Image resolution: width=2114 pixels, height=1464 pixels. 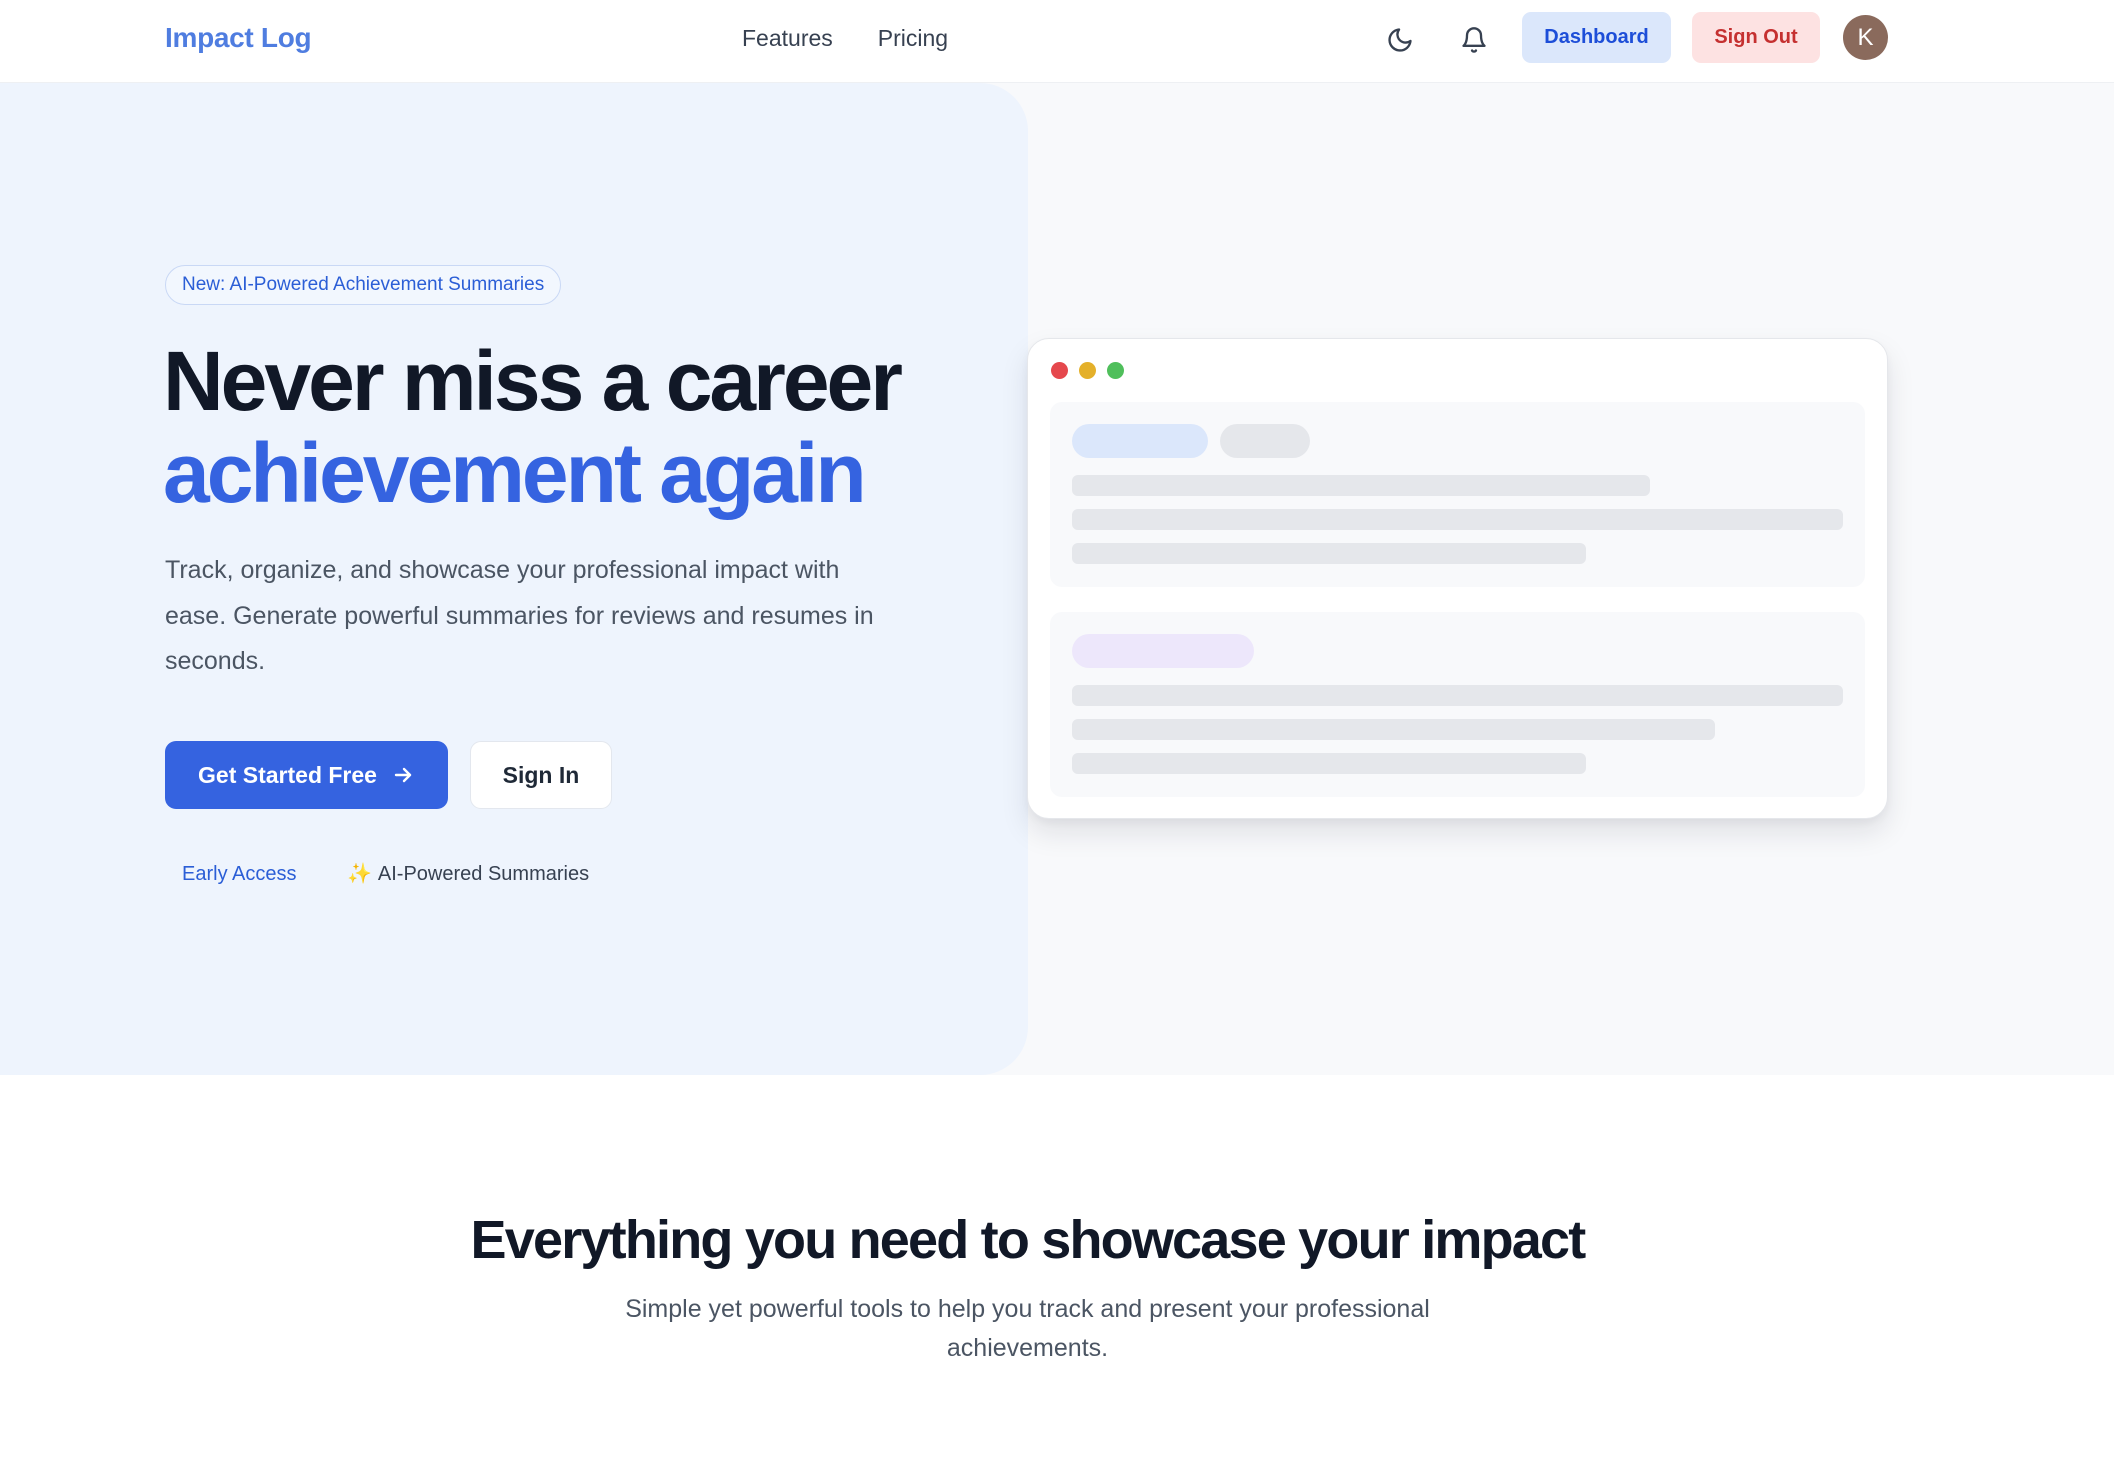 What do you see at coordinates (403, 775) in the screenshot?
I see `arrow-right-icon` at bounding box center [403, 775].